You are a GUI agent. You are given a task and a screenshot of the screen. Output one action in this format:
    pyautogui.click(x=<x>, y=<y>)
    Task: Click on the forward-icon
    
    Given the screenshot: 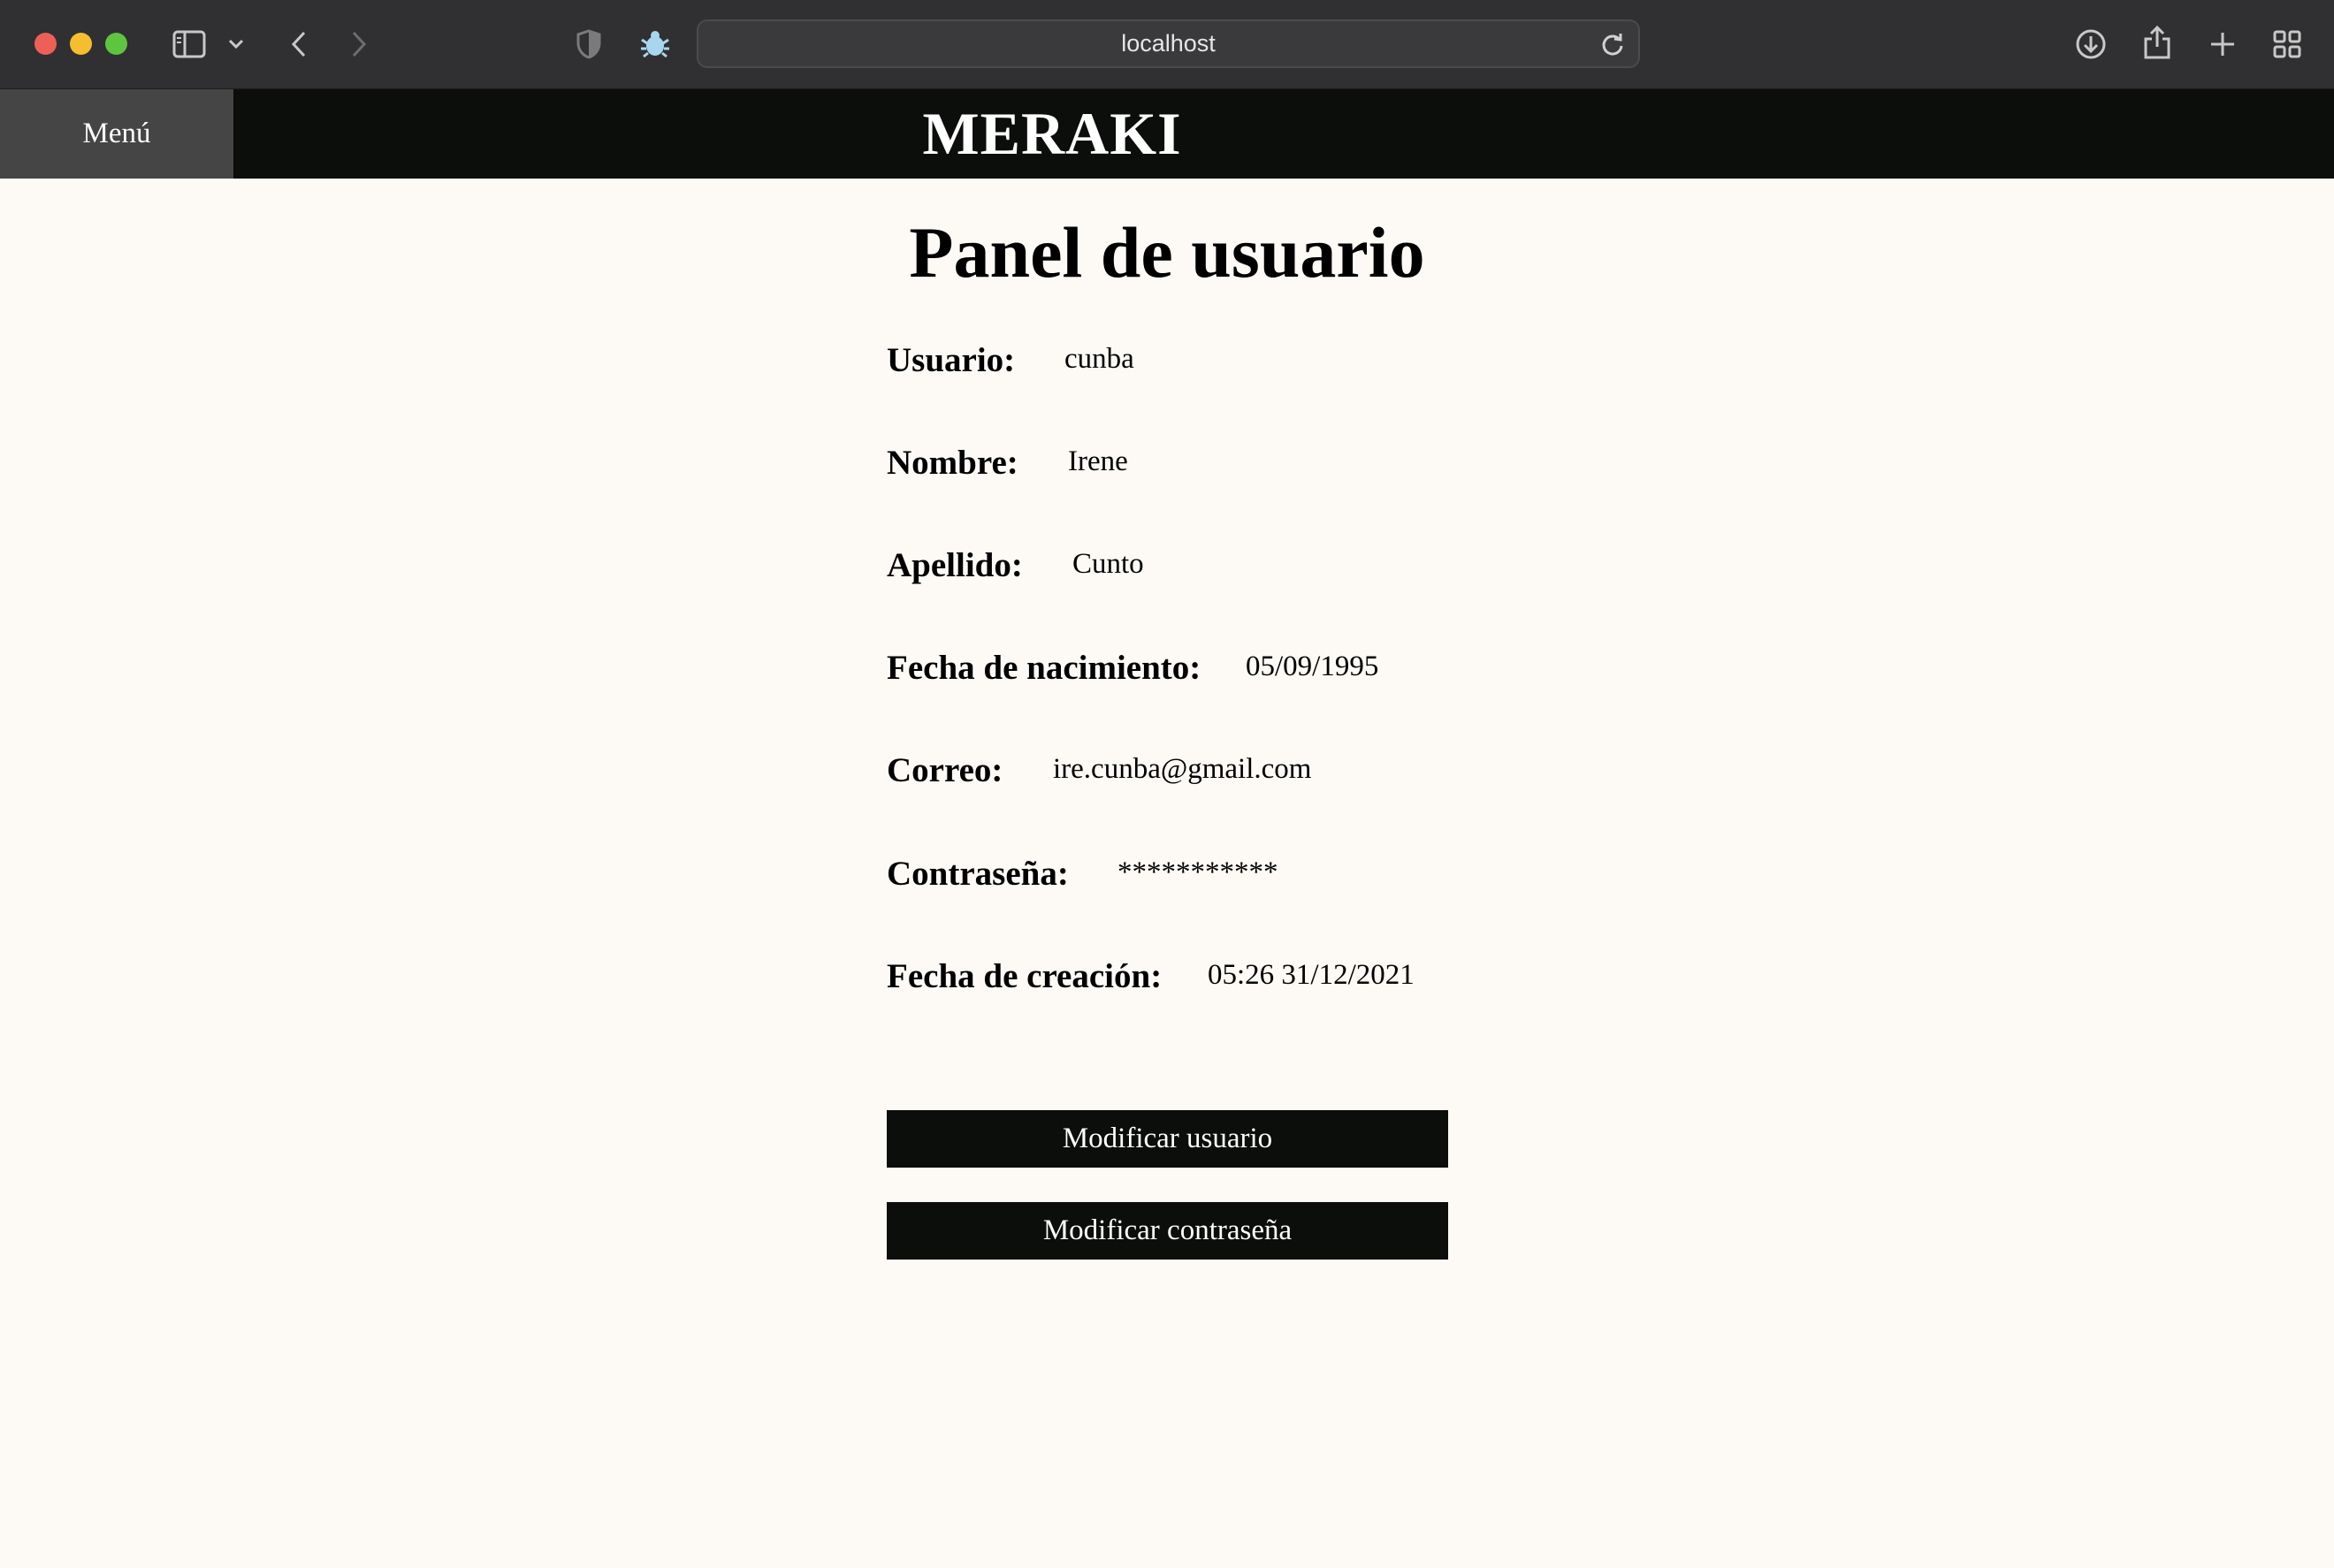 What is the action you would take?
    pyautogui.click(x=359, y=45)
    